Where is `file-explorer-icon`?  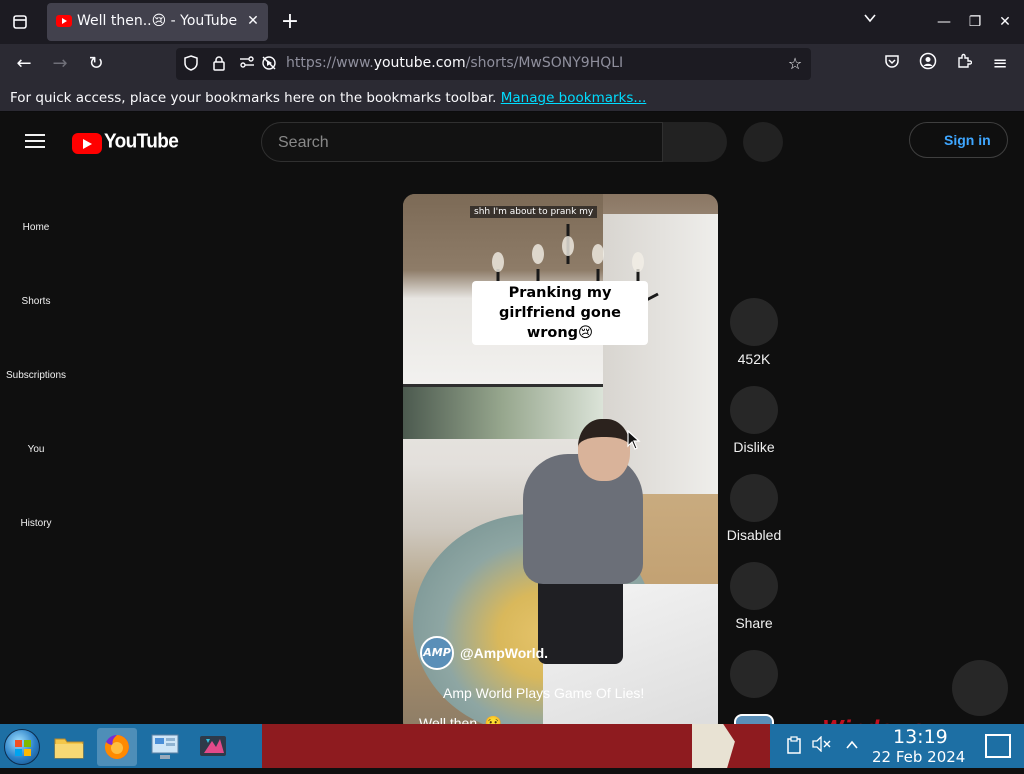
file-explorer-icon is located at coordinates (69, 747).